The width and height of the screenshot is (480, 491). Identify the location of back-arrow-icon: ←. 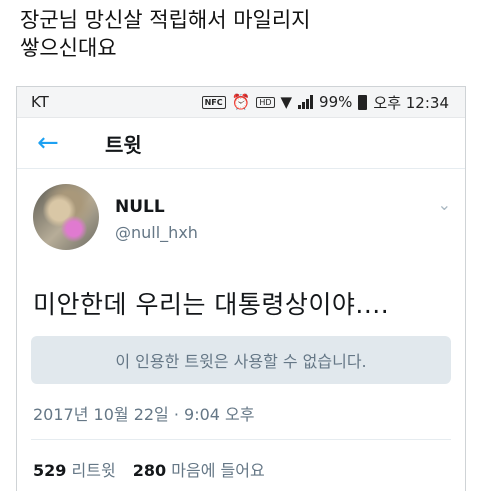
(57, 143).